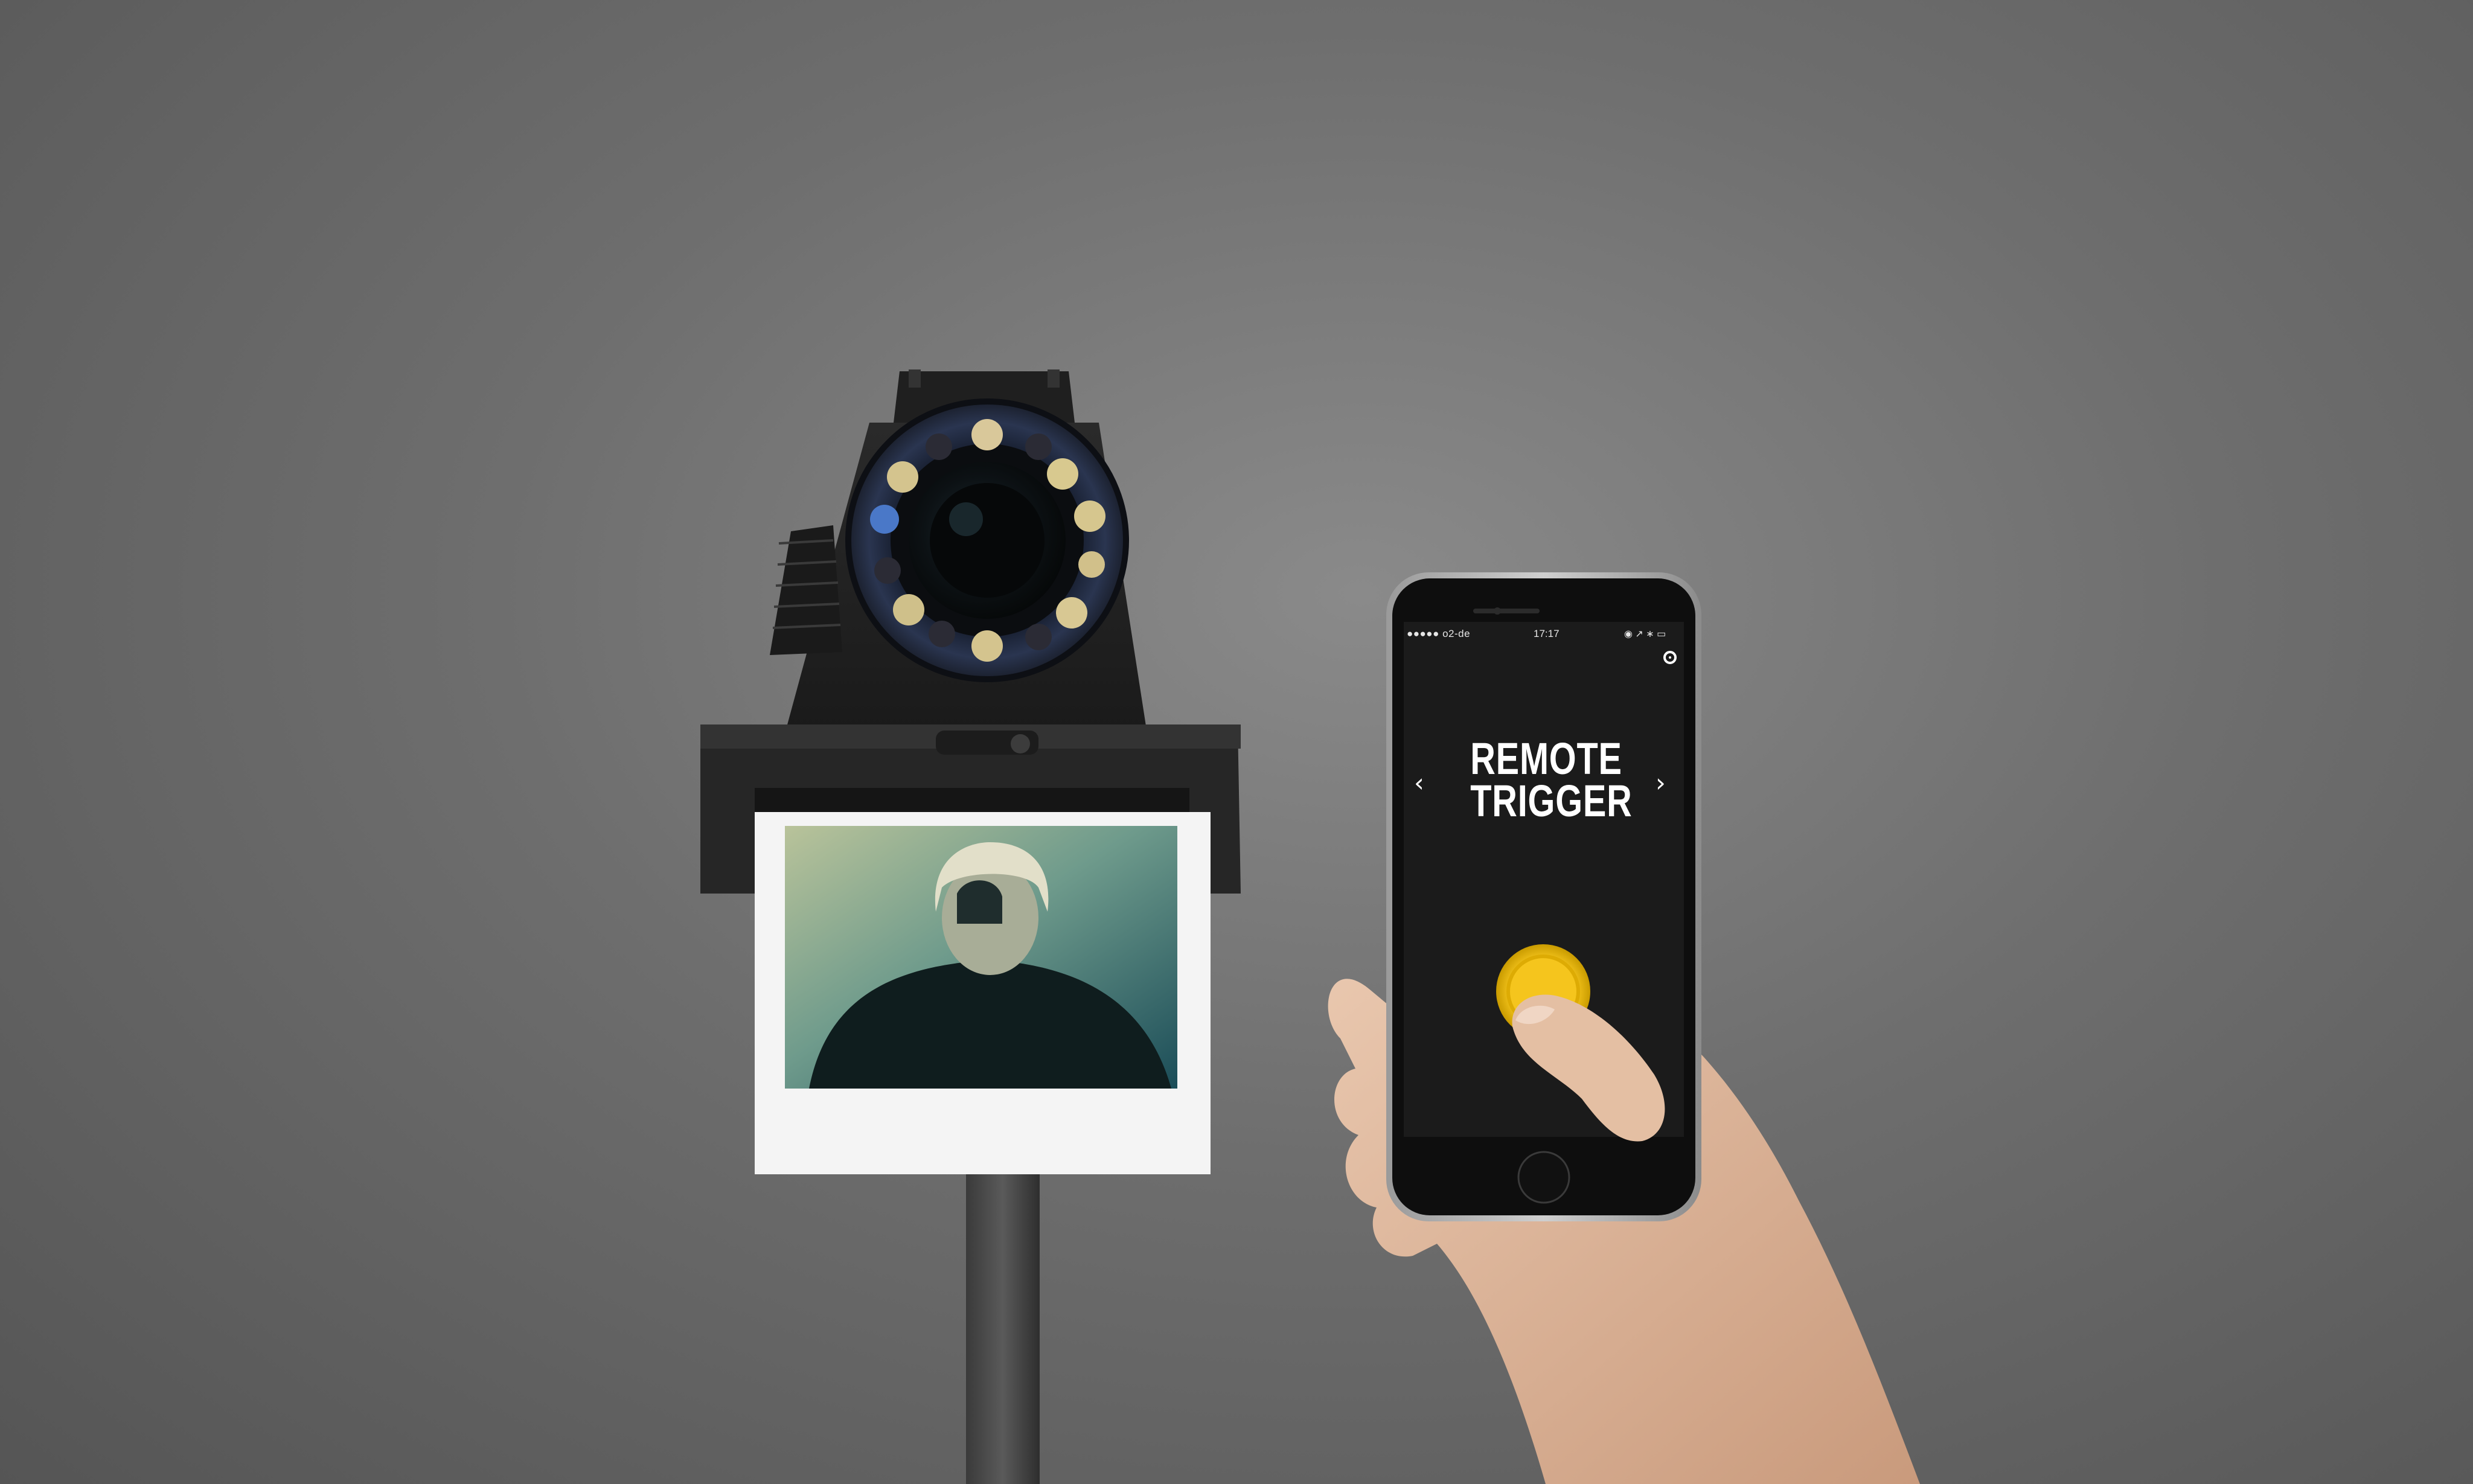 The image size is (2473, 1484). Describe the element at coordinates (1003, 1325) in the screenshot. I see `tripod-pole` at that location.